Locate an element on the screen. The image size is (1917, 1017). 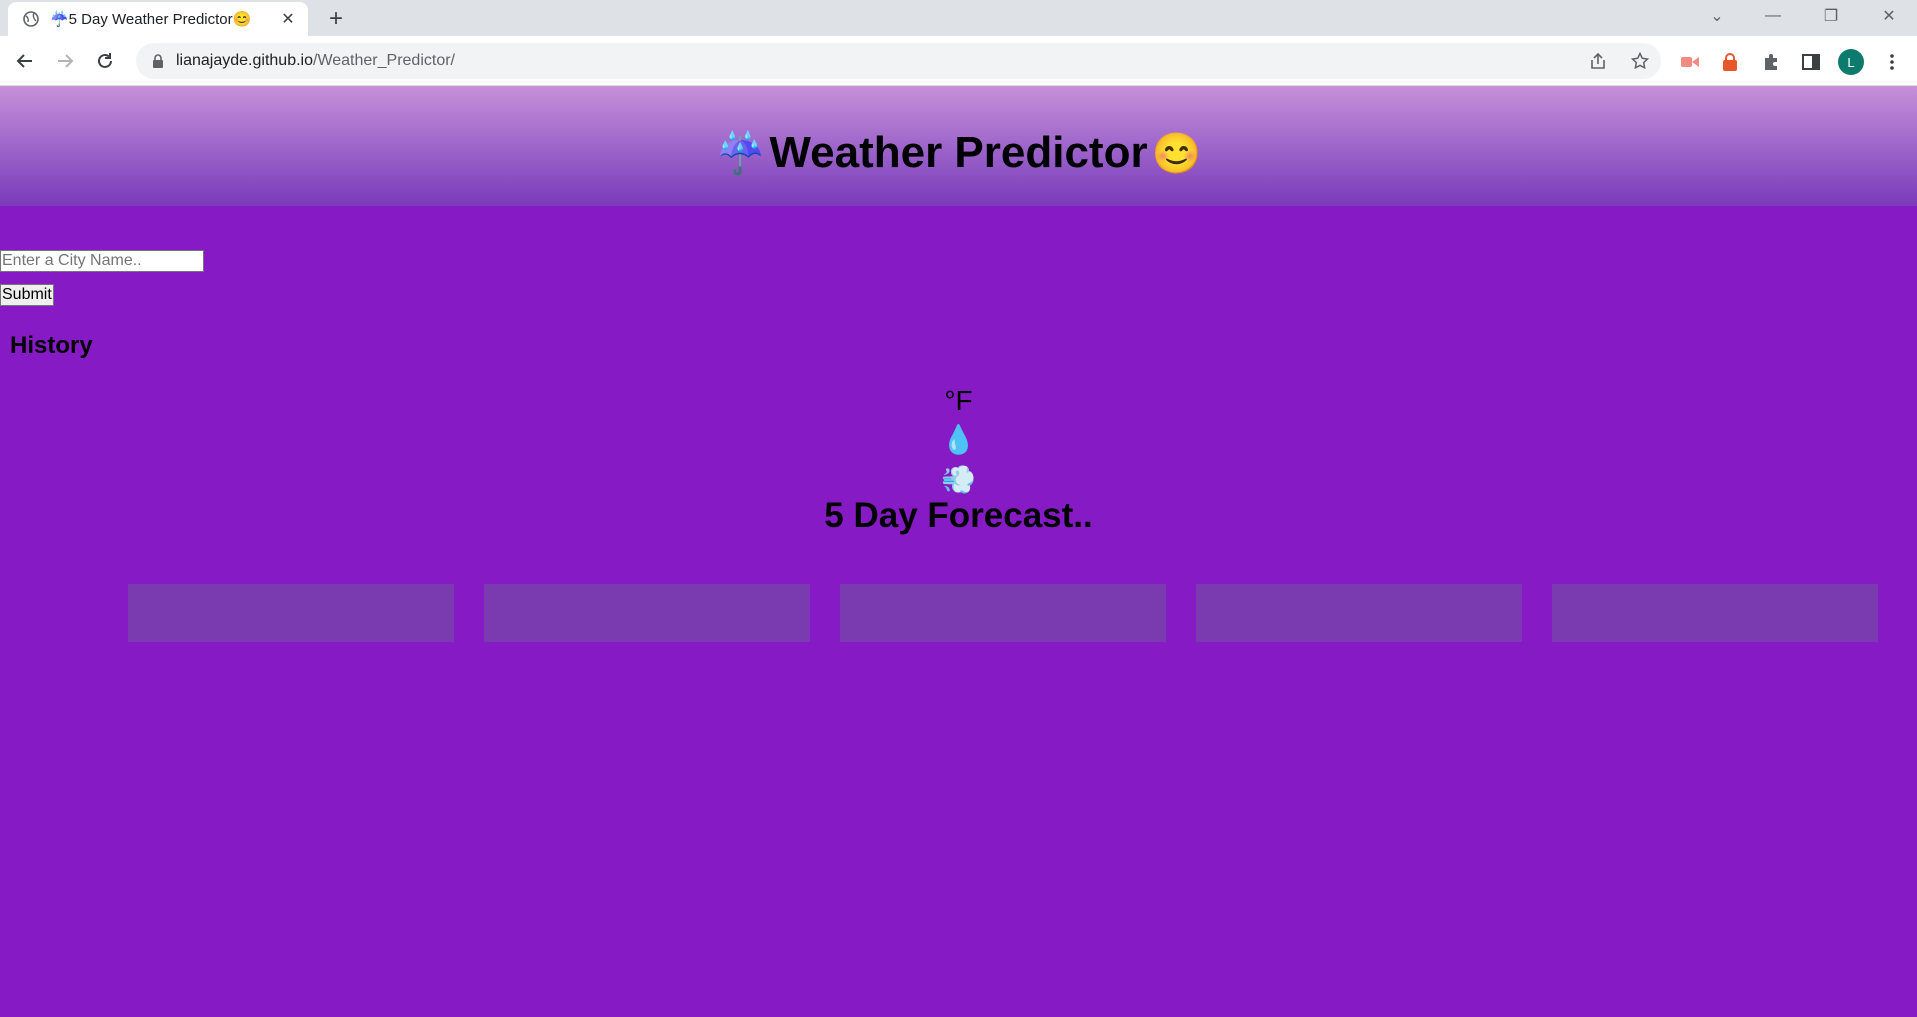
forecast-cards is located at coordinates (1003, 613).